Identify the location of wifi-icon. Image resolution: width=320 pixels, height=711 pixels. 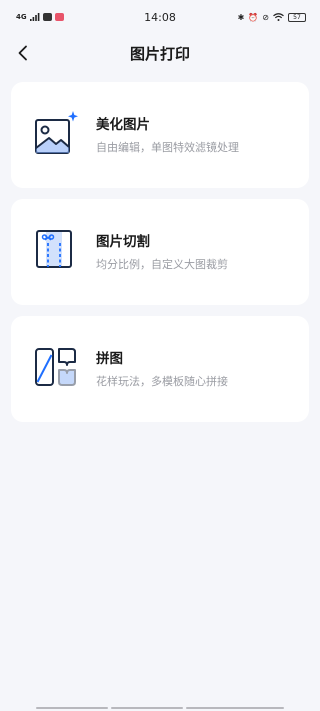
(278, 17).